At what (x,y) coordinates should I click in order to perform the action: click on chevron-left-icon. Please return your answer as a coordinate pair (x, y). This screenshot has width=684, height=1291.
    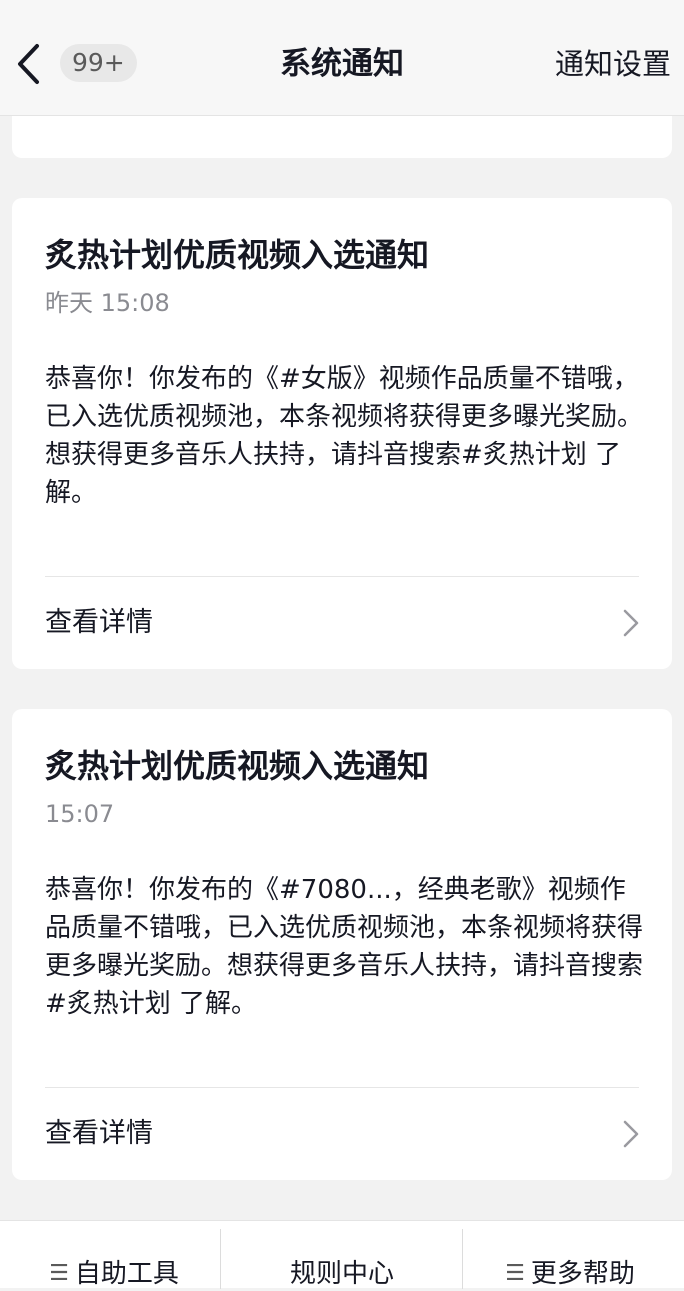
    Looking at the image, I should click on (28, 64).